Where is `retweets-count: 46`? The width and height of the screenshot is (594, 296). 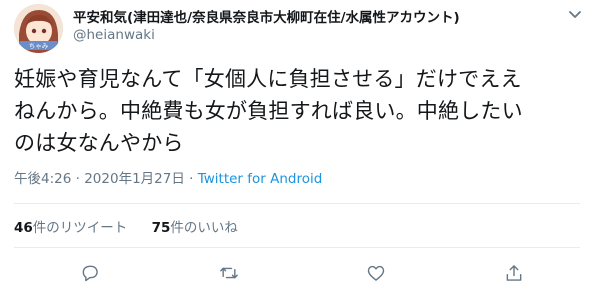 retweets-count: 46 is located at coordinates (23, 228).